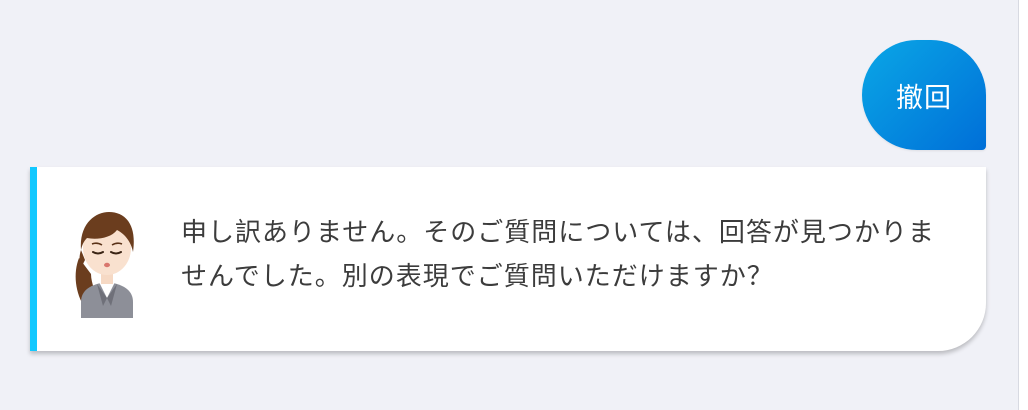 The width and height of the screenshot is (1028, 410). What do you see at coordinates (924, 98) in the screenshot?
I see `user-message-text: 撤回` at bounding box center [924, 98].